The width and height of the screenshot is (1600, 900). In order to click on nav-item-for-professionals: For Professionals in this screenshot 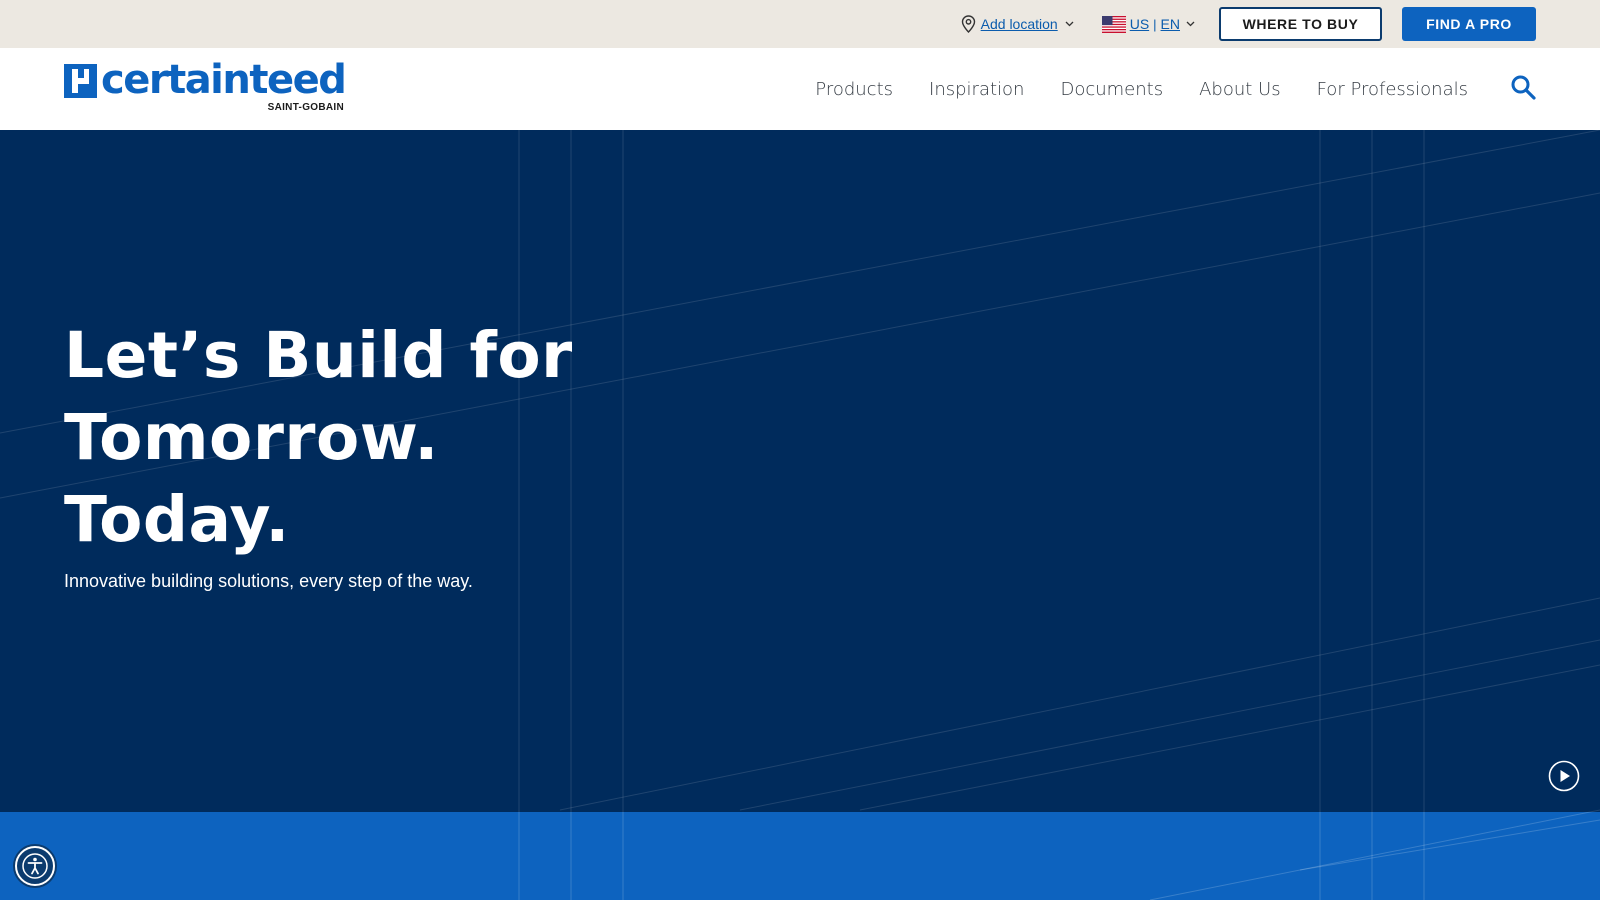, I will do `click(1392, 89)`.